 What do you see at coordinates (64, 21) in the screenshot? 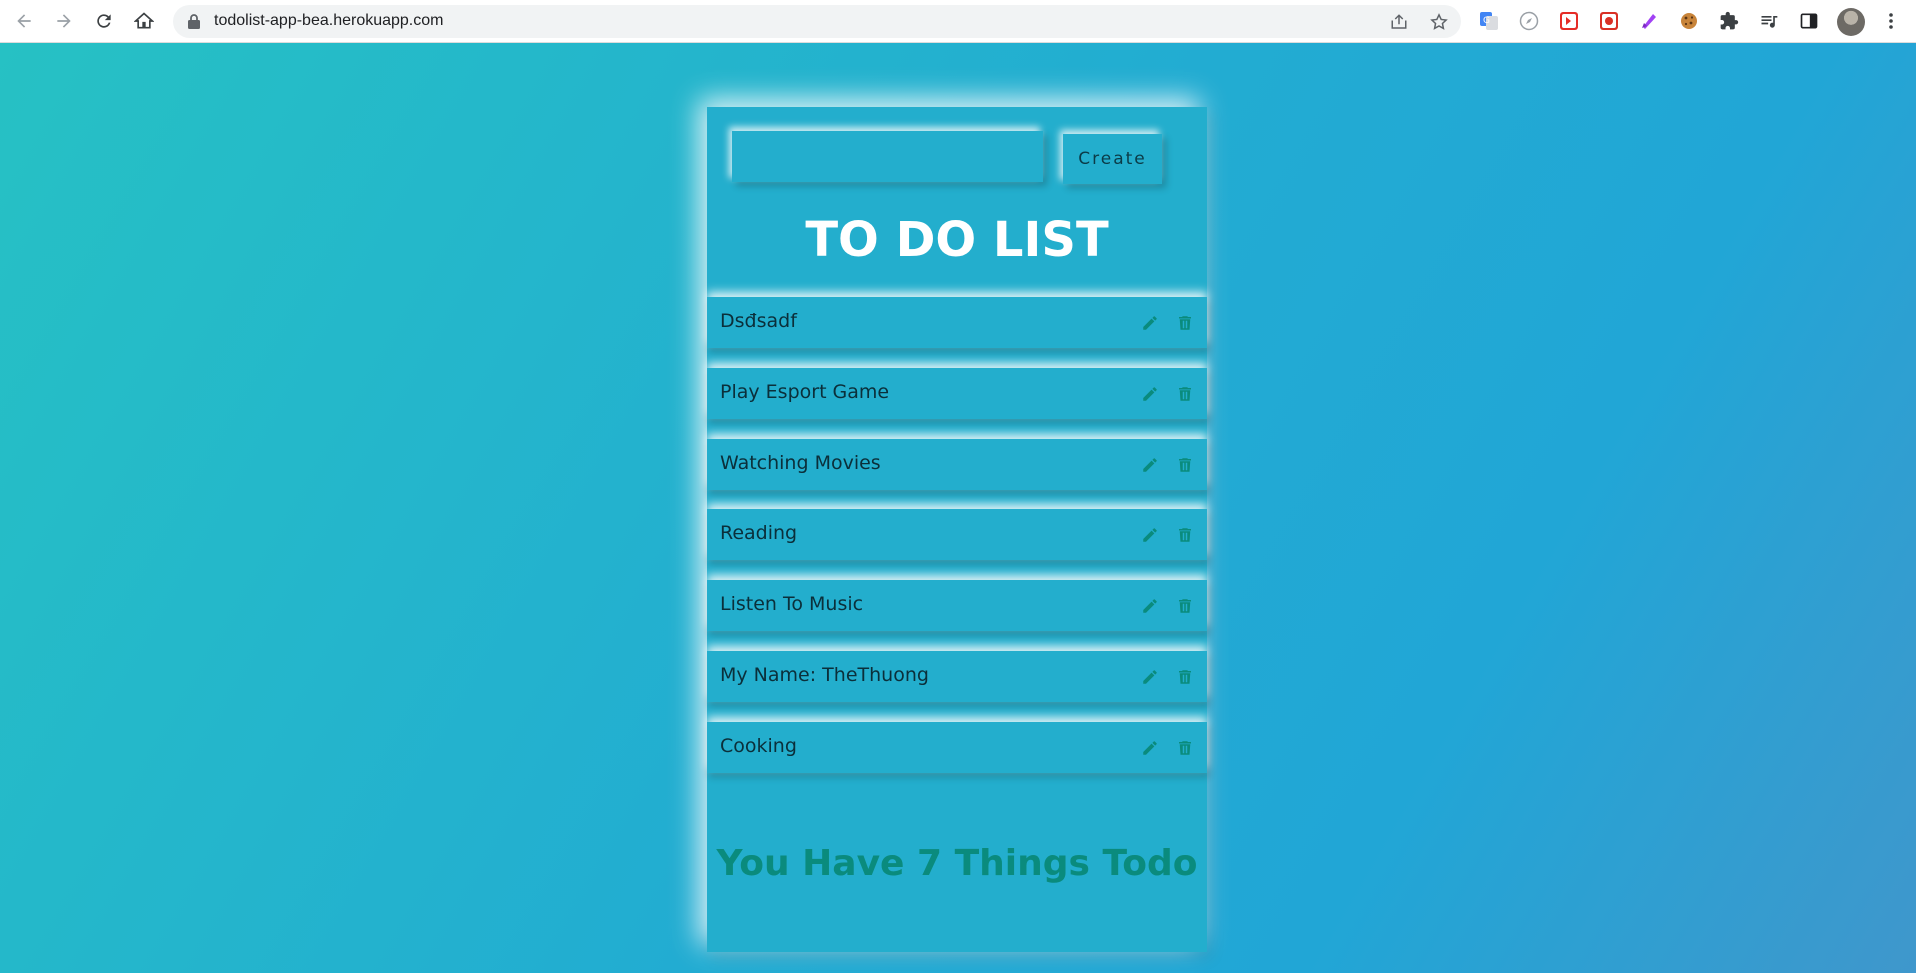
I see `forward-icon` at bounding box center [64, 21].